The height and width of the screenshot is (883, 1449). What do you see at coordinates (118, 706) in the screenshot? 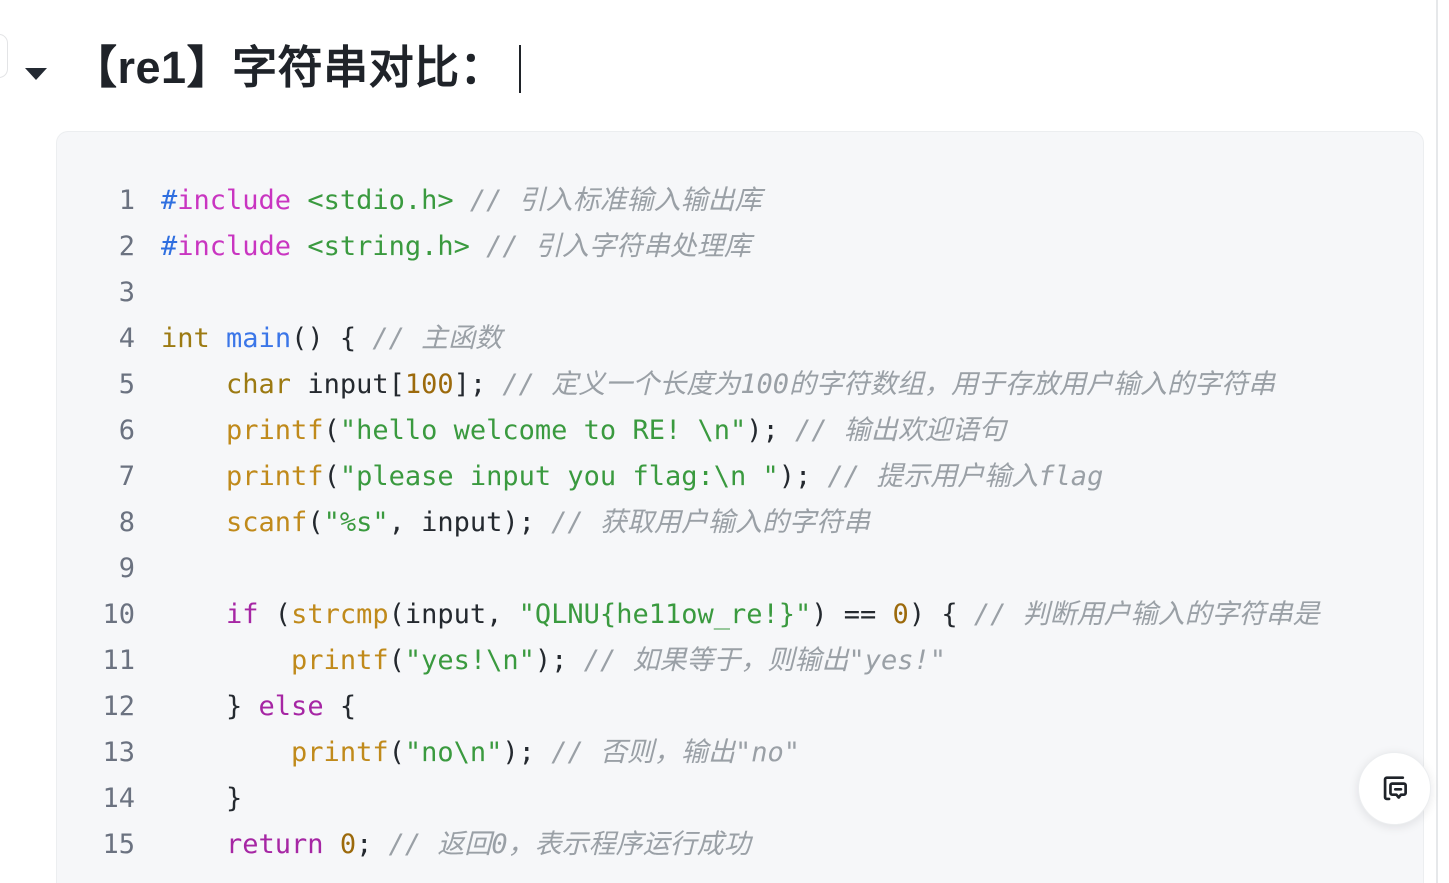
I see `line-number: 12` at bounding box center [118, 706].